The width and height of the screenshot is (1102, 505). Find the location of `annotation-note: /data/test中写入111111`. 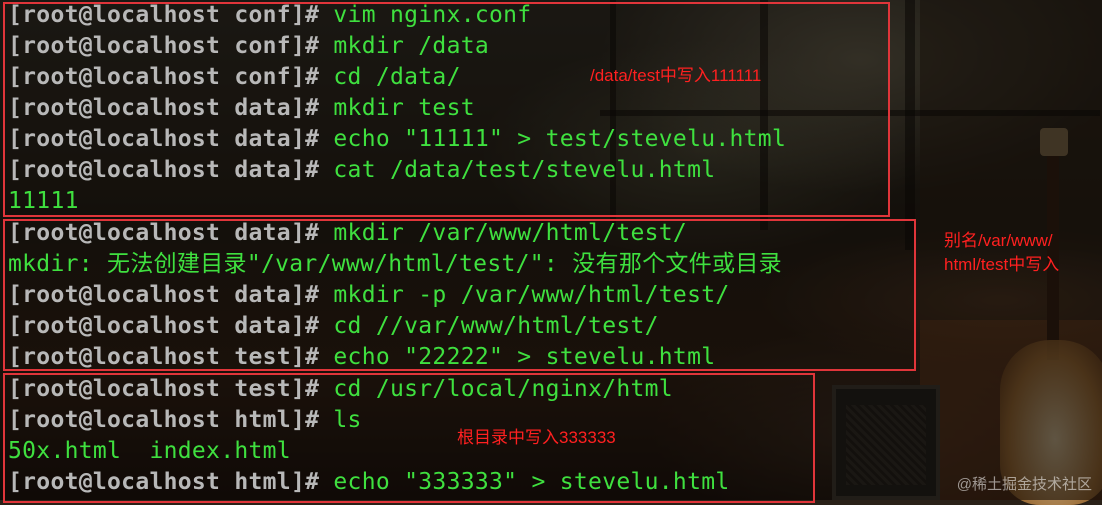

annotation-note: /data/test中写入111111 is located at coordinates (676, 75).